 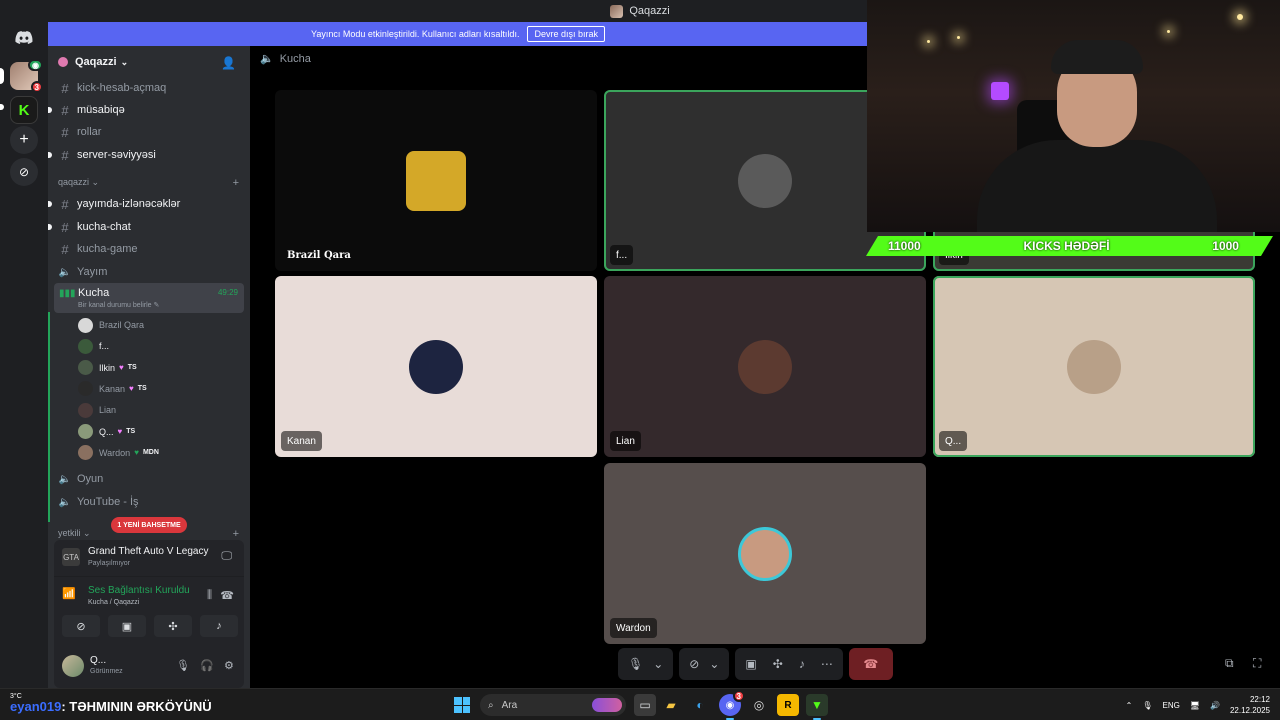 What do you see at coordinates (65, 132) in the screenshot?
I see `hash-icon: #` at bounding box center [65, 132].